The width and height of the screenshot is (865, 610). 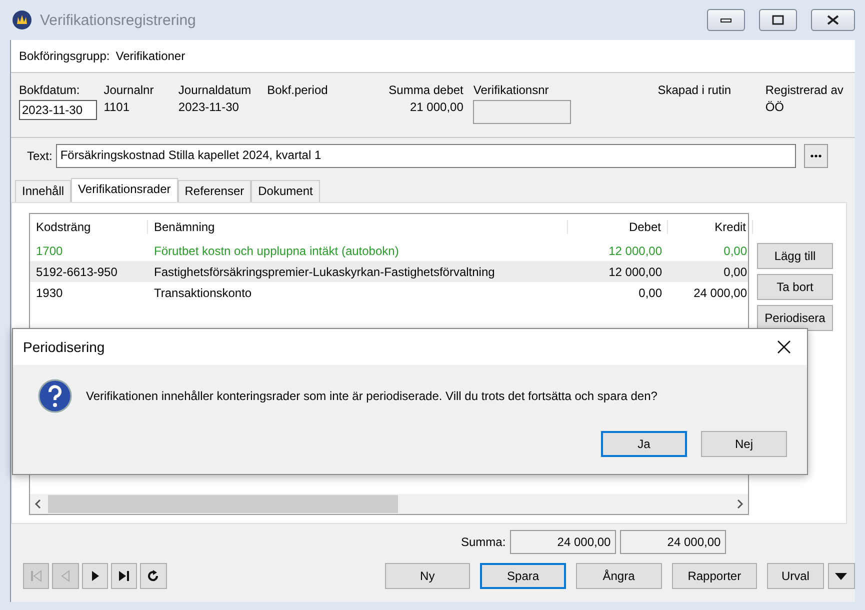 I want to click on ellipsis-icon, so click(x=816, y=156).